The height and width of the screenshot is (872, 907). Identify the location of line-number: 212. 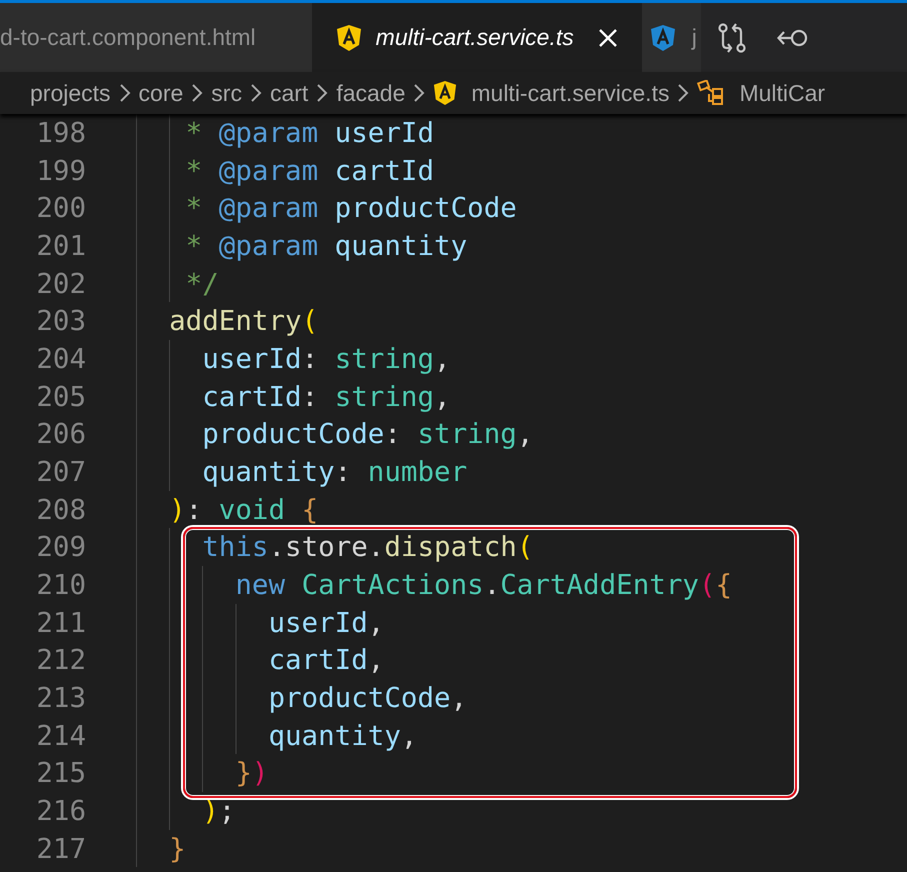
(60, 660).